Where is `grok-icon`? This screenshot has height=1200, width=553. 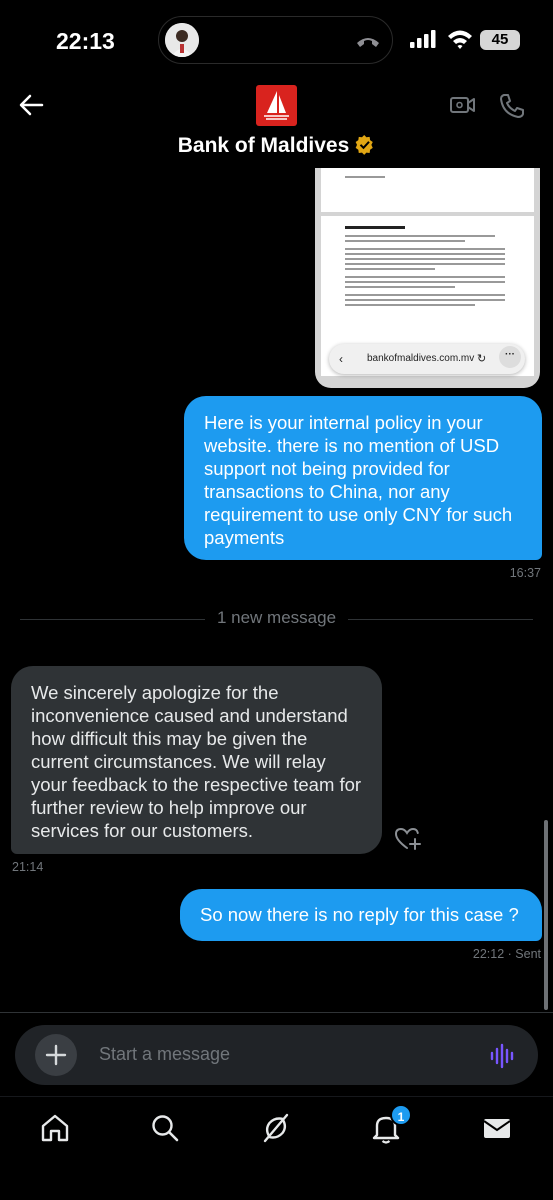 grok-icon is located at coordinates (276, 1128).